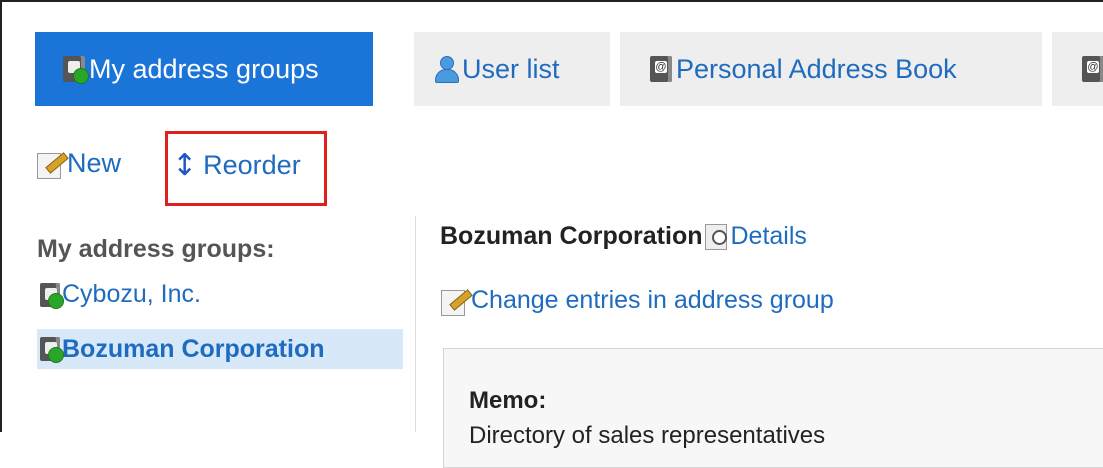  I want to click on details-link: Details, so click(769, 236).